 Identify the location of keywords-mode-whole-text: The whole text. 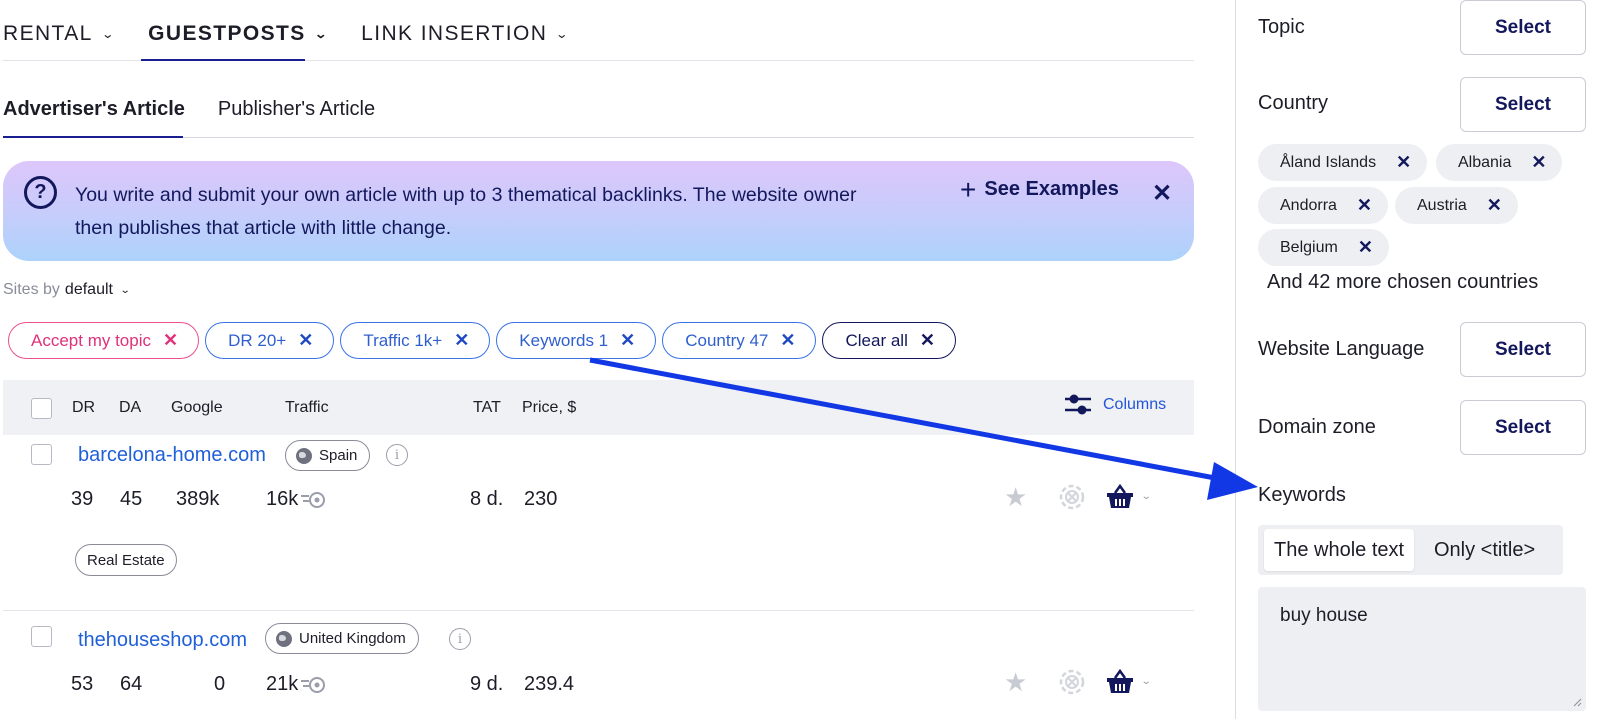
(1339, 550).